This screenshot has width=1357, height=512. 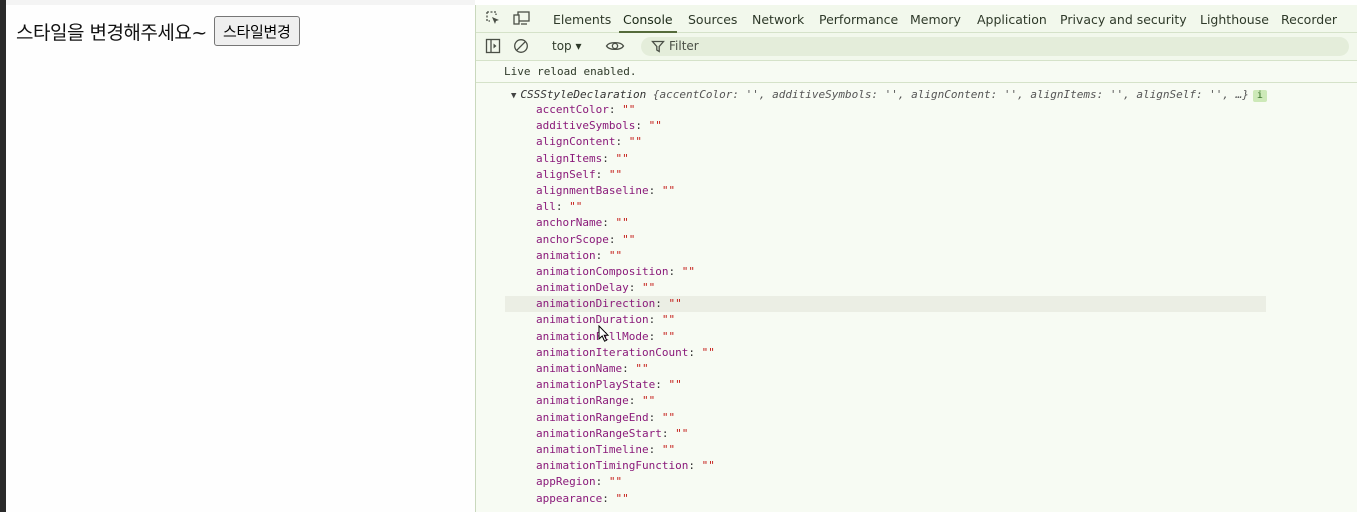 I want to click on property-key: animationFillMode, so click(x=592, y=336).